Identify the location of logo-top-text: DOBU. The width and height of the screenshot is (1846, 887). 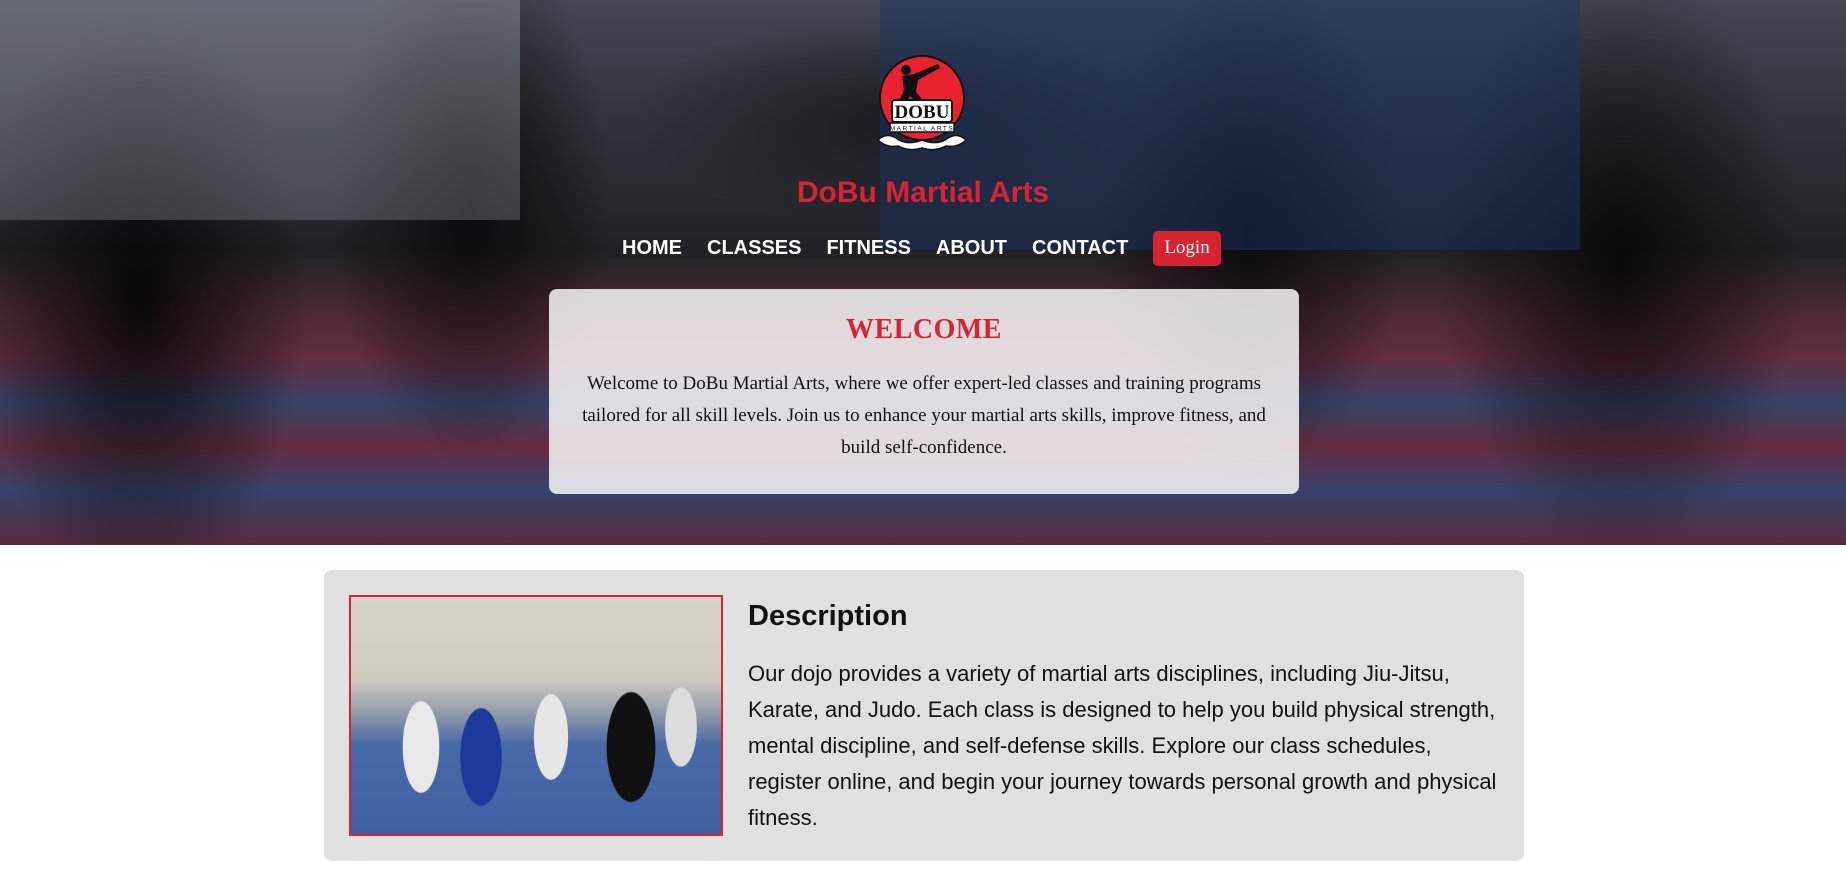
(922, 112).